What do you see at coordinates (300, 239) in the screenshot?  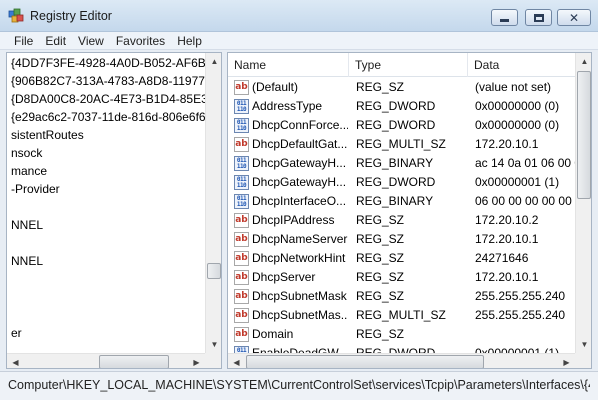 I see `value-name: DhcpNameServer` at bounding box center [300, 239].